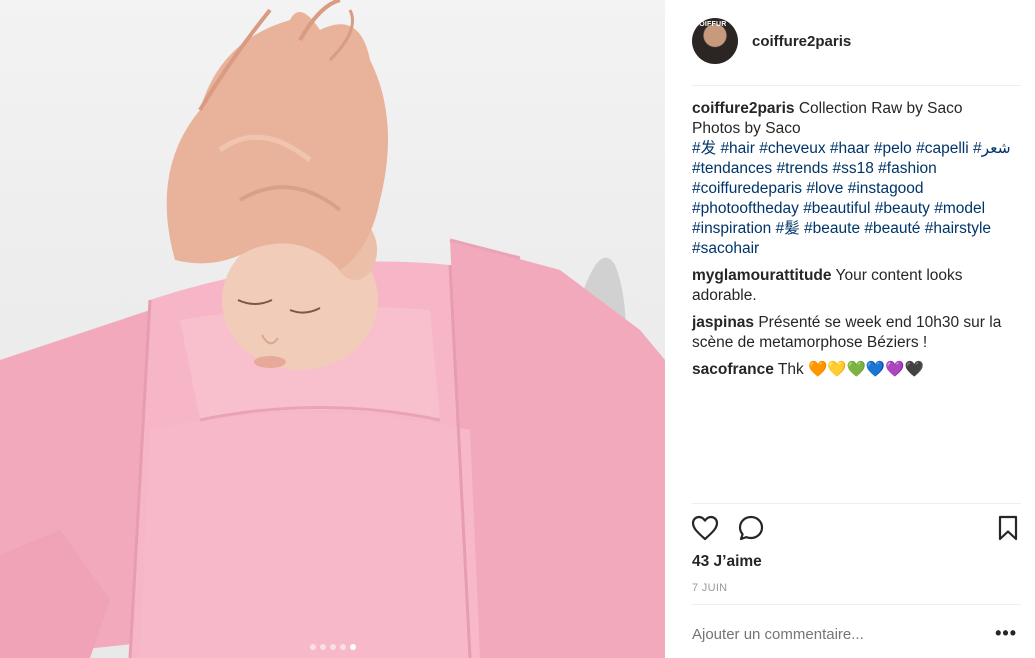 The width and height of the screenshot is (1035, 658). What do you see at coordinates (802, 168) in the screenshot?
I see `hashtag-link: #trends` at bounding box center [802, 168].